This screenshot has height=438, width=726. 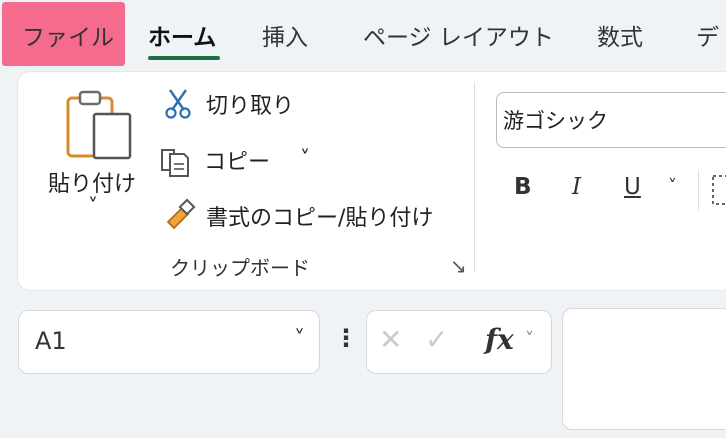 What do you see at coordinates (529, 339) in the screenshot?
I see `fx-dropdown-chevron: ˅` at bounding box center [529, 339].